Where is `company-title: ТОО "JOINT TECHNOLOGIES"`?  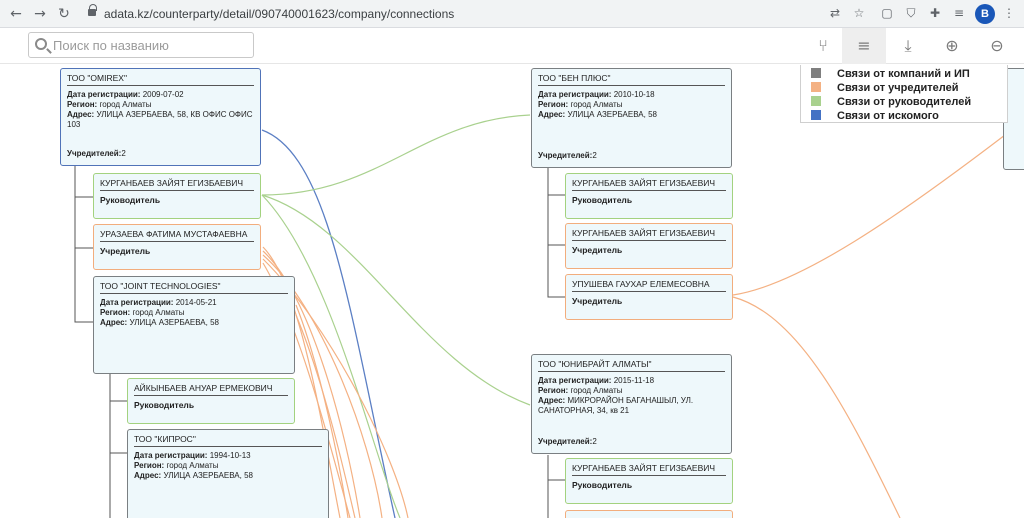
company-title: ТОО "JOINT TECHNOLOGIES" is located at coordinates (194, 287).